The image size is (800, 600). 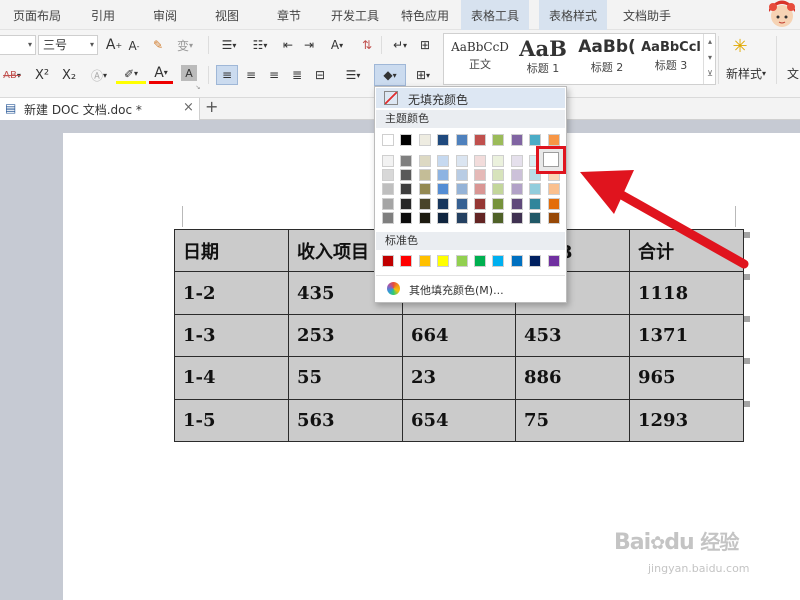 What do you see at coordinates (671, 59) in the screenshot?
I see `style-heading-3: AaBbCcl 标题 3` at bounding box center [671, 59].